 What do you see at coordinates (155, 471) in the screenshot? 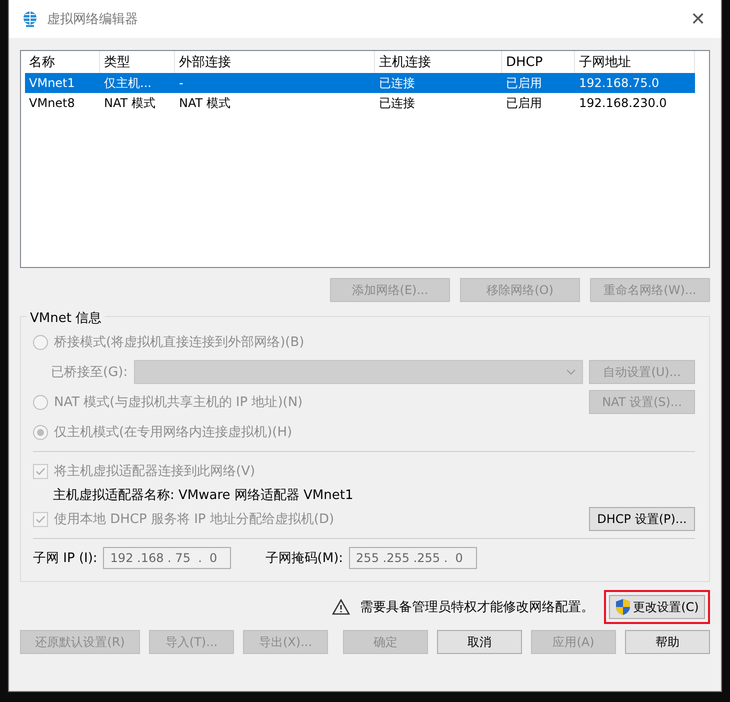
I see `checkbox-label: 将主机虚拟适配器连接到此网络(V)` at bounding box center [155, 471].